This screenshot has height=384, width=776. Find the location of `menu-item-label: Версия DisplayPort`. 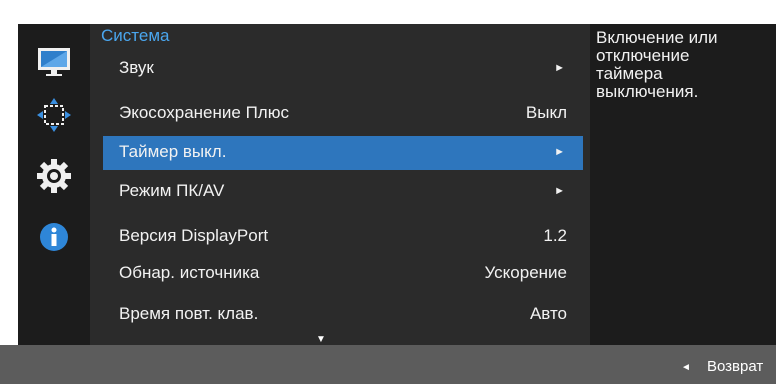

menu-item-label: Версия DisplayPort is located at coordinates (194, 235).